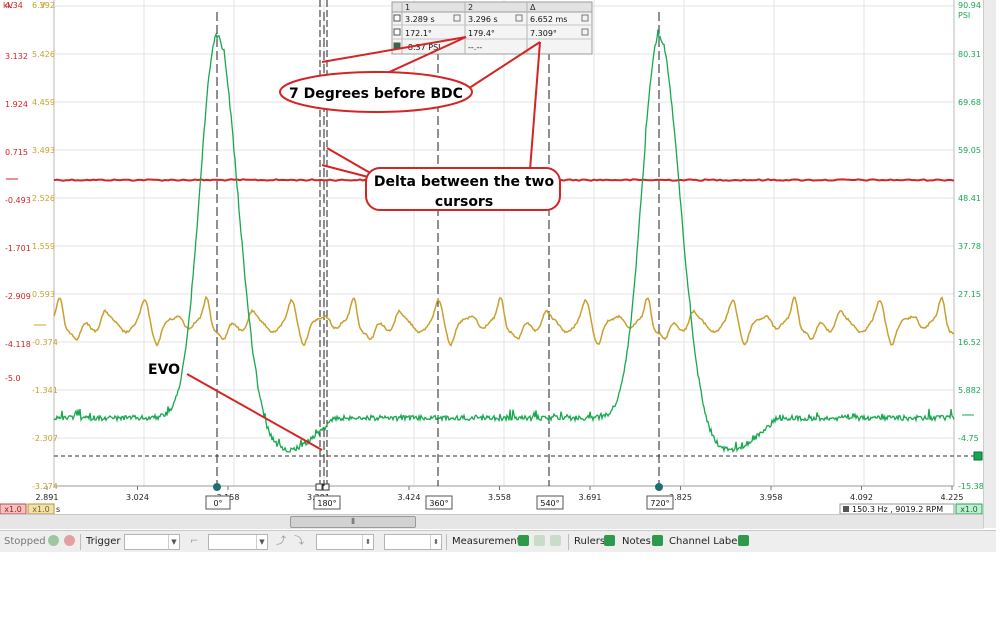 This screenshot has width=1000, height=625. Describe the element at coordinates (353, 522) in the screenshot. I see `horizontal-scroll-thumb: ⦀` at that location.